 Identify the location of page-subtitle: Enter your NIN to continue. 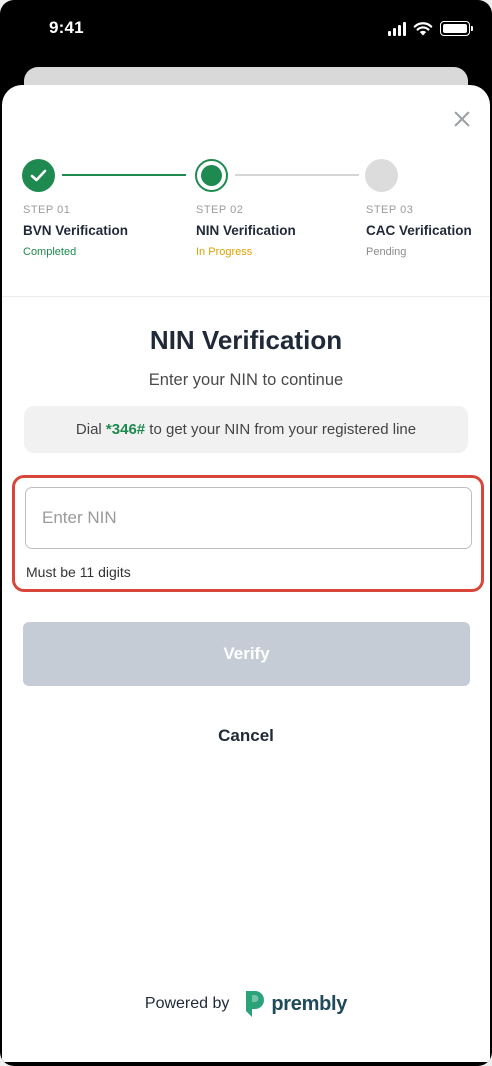
(246, 380).